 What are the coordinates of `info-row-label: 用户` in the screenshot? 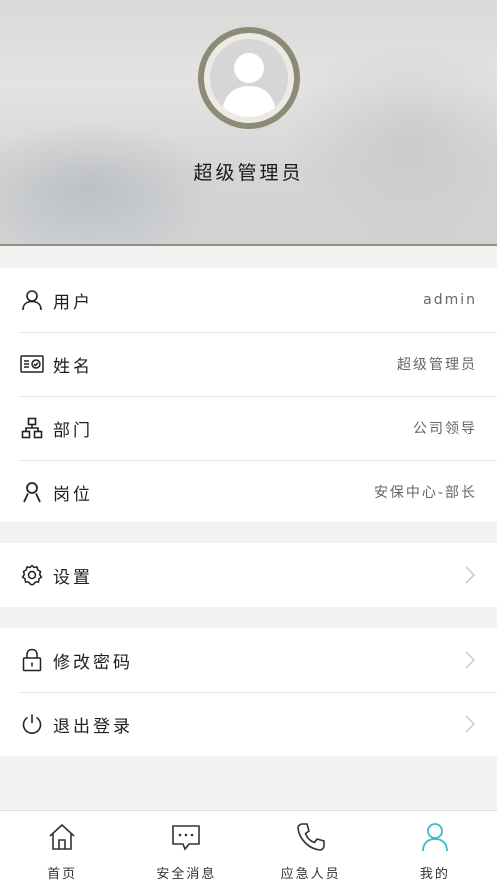 It's located at (73, 302).